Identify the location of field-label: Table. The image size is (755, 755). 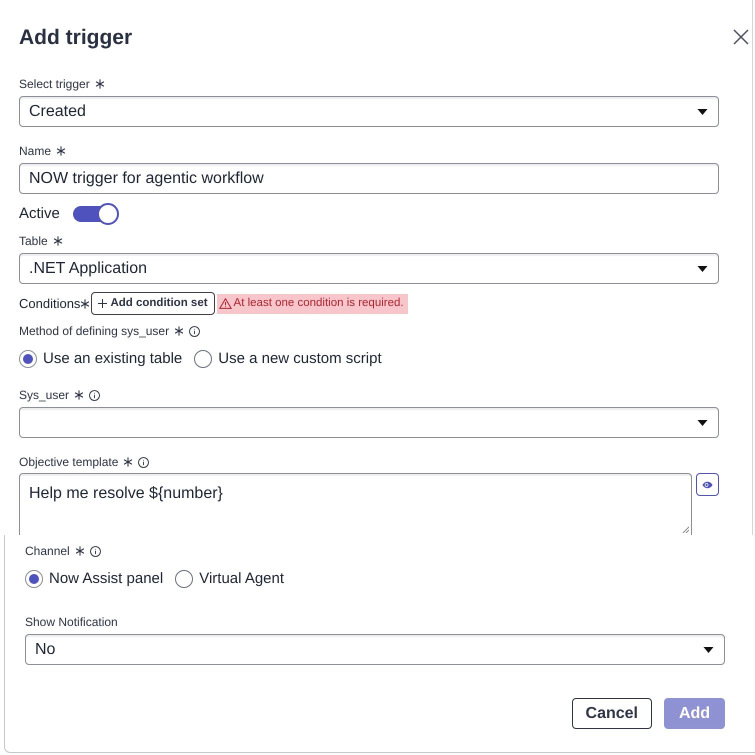
(33, 241).